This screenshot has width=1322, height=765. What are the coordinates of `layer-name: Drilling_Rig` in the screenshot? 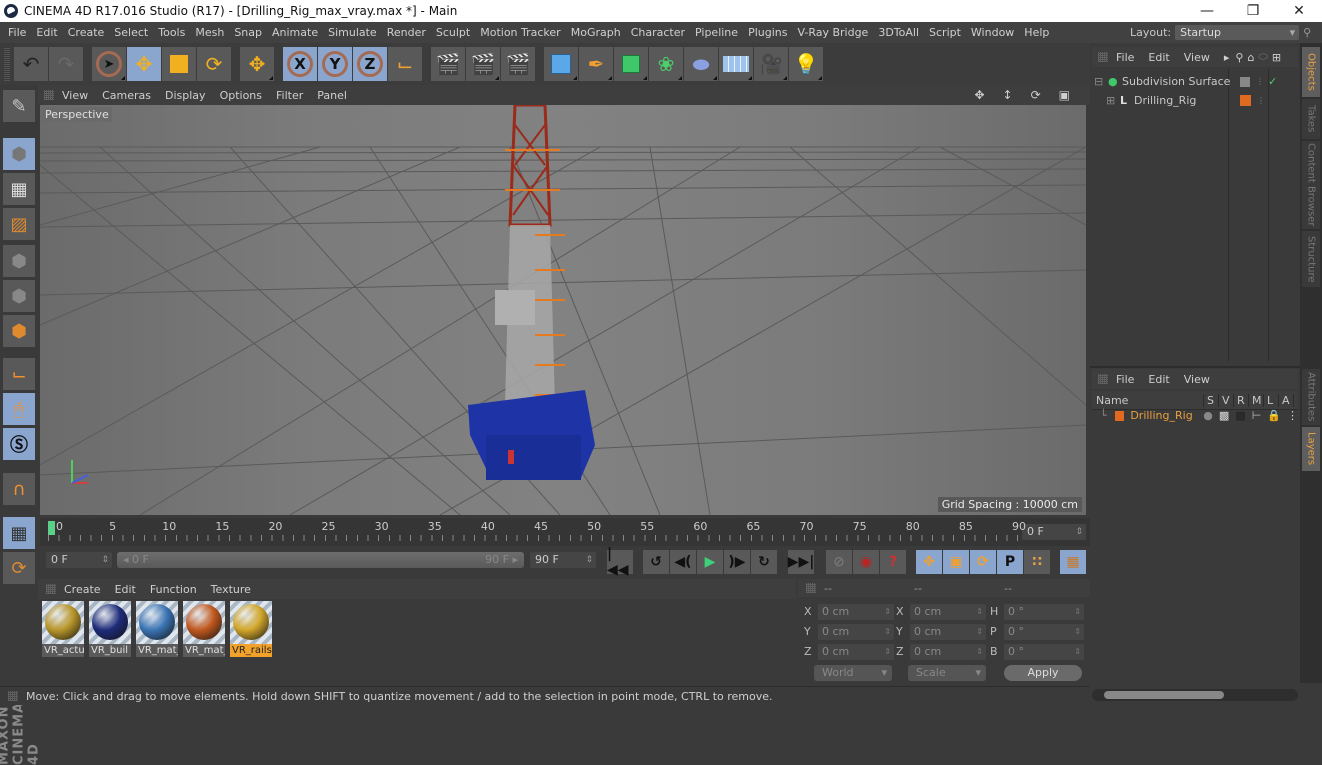 It's located at (1166, 415).